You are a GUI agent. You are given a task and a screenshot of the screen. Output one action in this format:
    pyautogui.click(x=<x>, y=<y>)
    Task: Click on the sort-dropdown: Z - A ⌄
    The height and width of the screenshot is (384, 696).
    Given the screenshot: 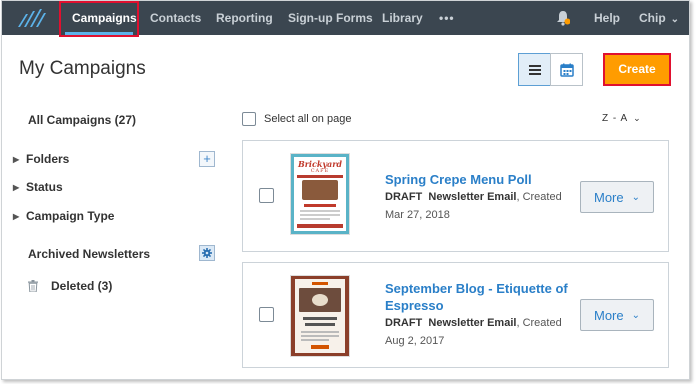 What is the action you would take?
    pyautogui.click(x=622, y=118)
    